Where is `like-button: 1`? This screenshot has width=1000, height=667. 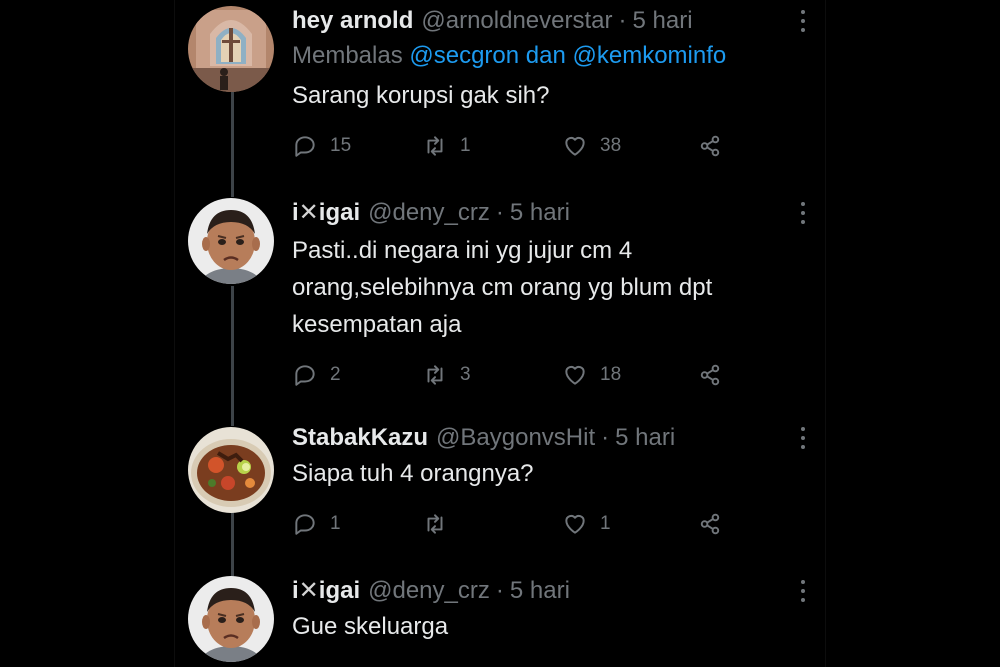
like-button: 1 is located at coordinates (586, 524).